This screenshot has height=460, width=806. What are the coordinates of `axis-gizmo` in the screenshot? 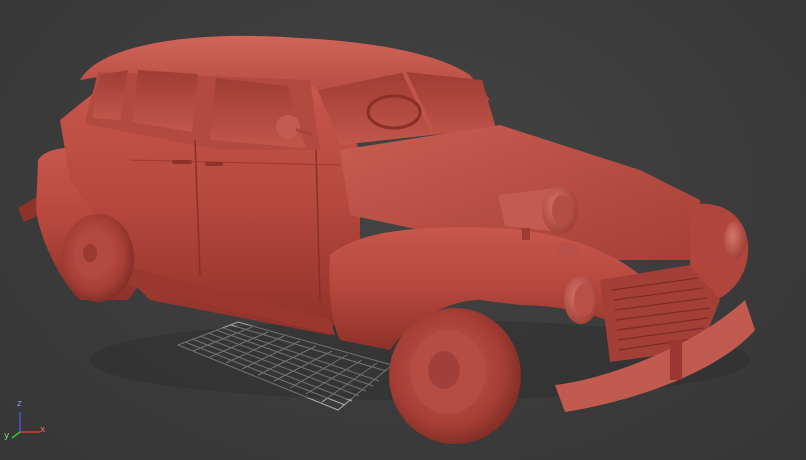 It's located at (25, 425).